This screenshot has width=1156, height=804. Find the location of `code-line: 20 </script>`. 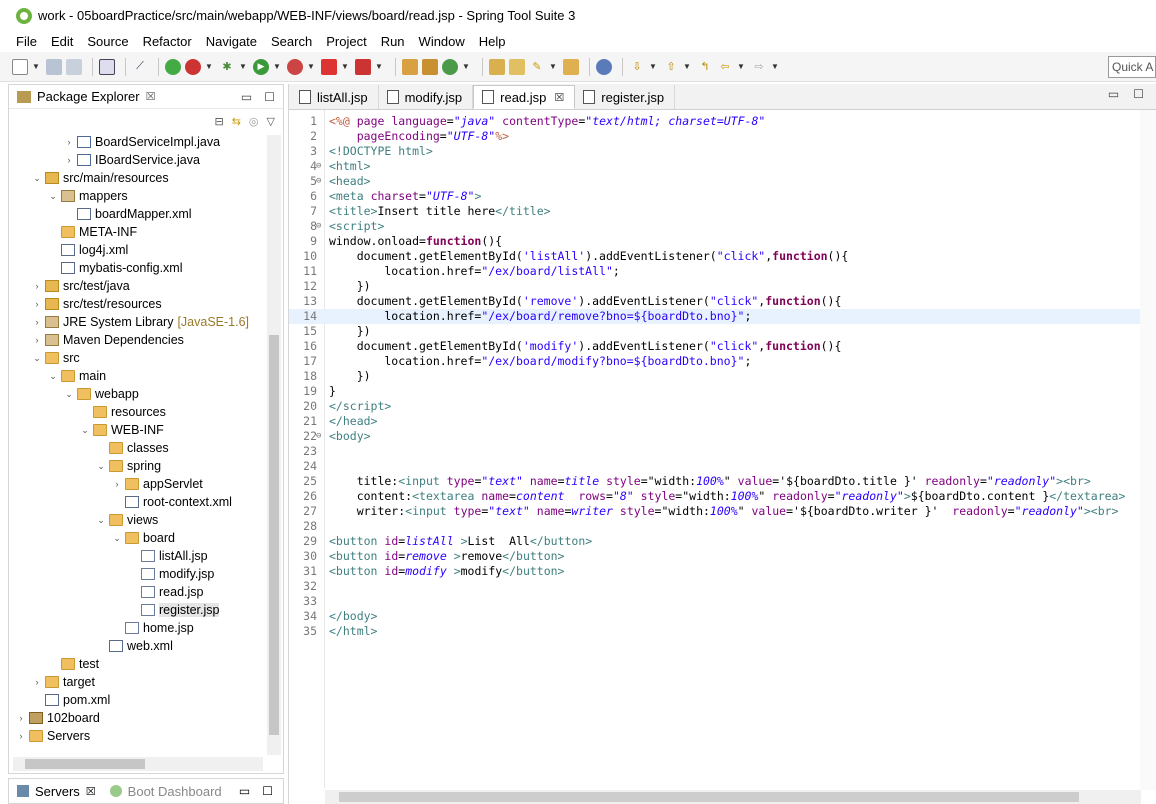

code-line: 20 </script> is located at coordinates (722, 406).